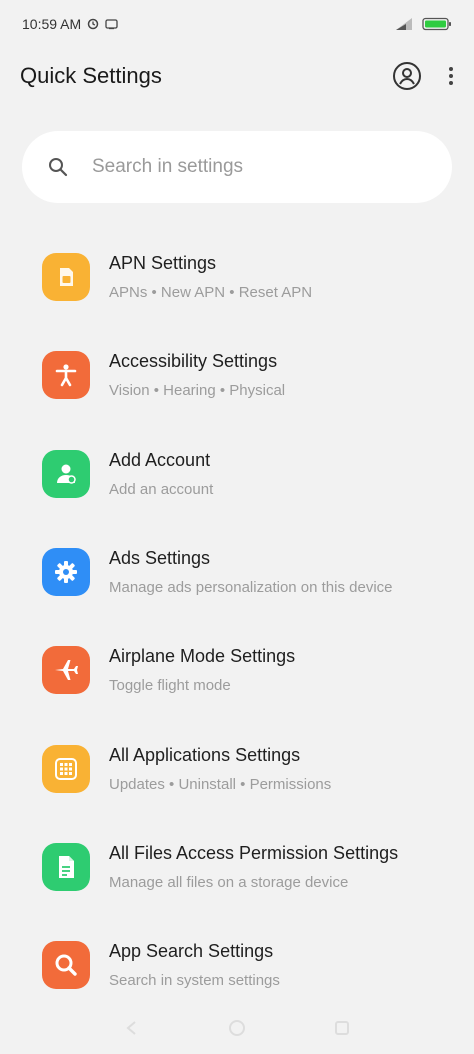  I want to click on page-title: Quick Settings, so click(91, 75).